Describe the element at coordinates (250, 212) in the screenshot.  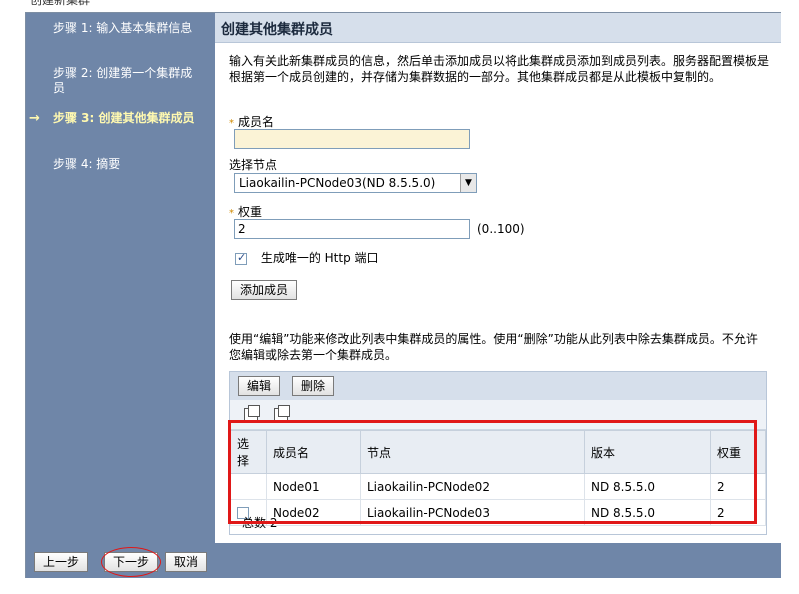
I see `weight-label: 权重` at that location.